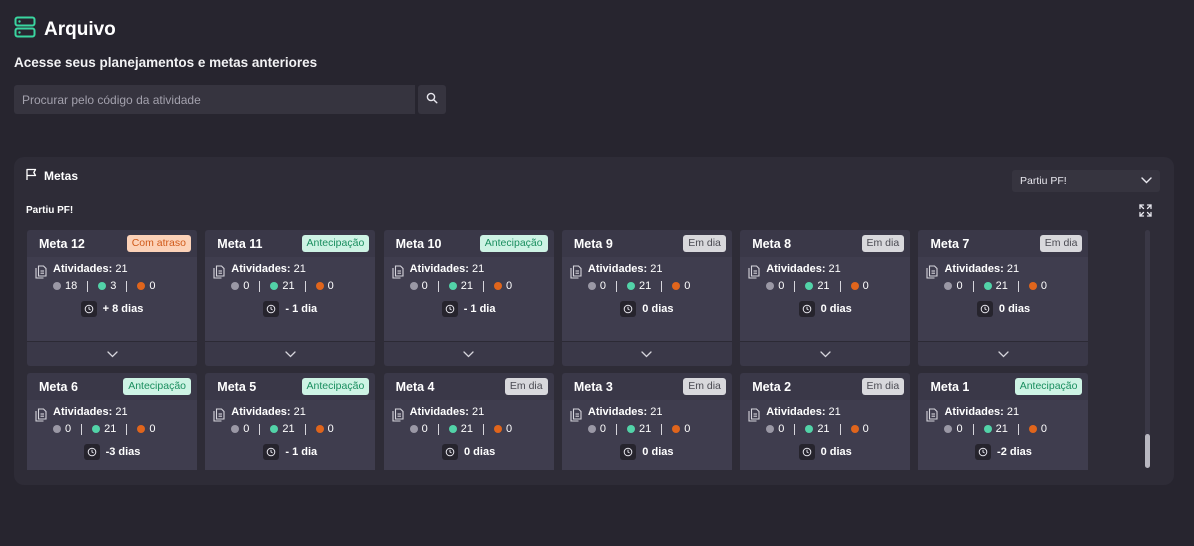  Describe the element at coordinates (415, 386) in the screenshot. I see `meta-card-title: Meta 4` at that location.